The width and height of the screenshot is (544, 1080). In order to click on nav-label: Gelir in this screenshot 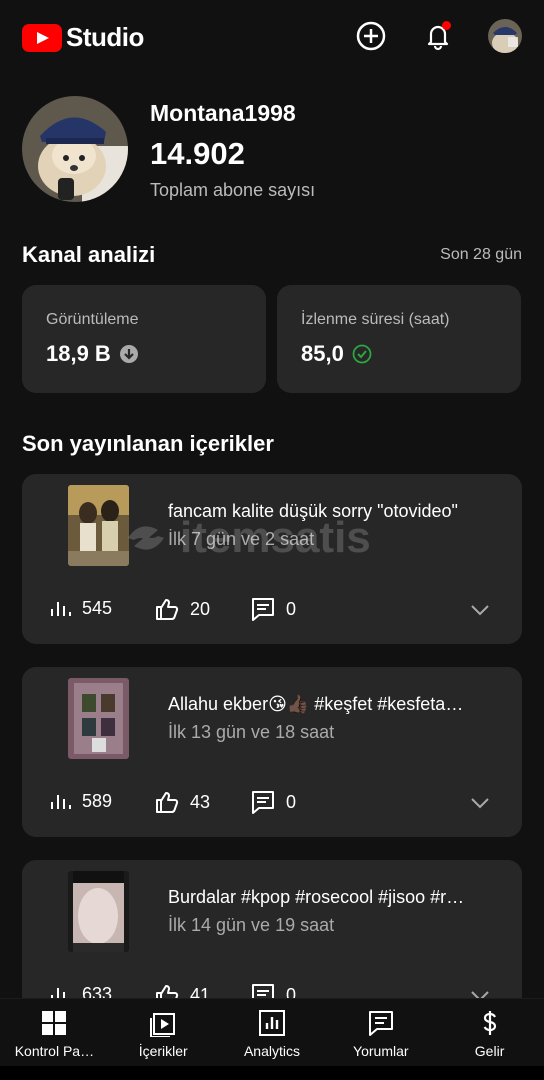, I will do `click(489, 1051)`.